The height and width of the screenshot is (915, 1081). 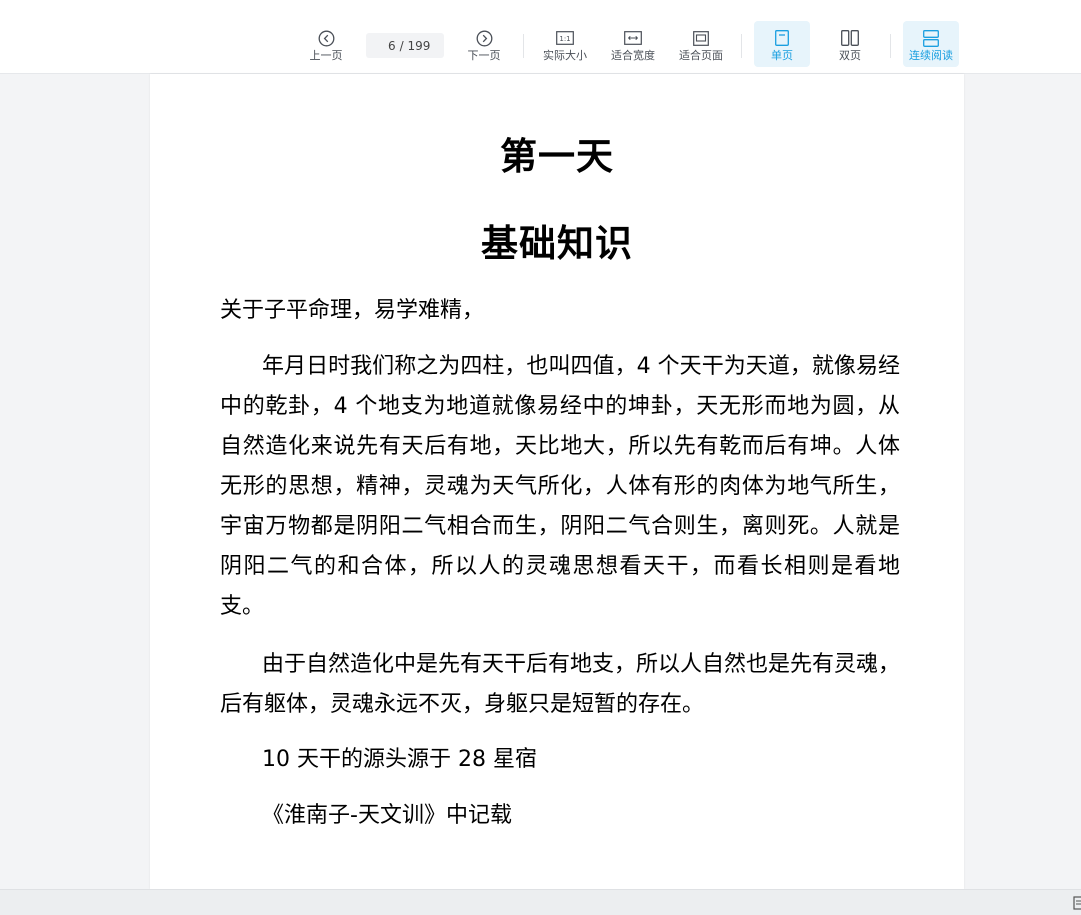 I want to click on fit-width-button: 适合宽度, so click(x=633, y=44).